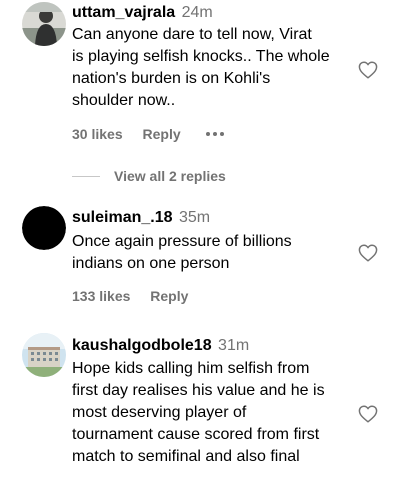 This screenshot has height=480, width=400. What do you see at coordinates (196, 434) in the screenshot?
I see `comment-line: tournament cause scored from first` at bounding box center [196, 434].